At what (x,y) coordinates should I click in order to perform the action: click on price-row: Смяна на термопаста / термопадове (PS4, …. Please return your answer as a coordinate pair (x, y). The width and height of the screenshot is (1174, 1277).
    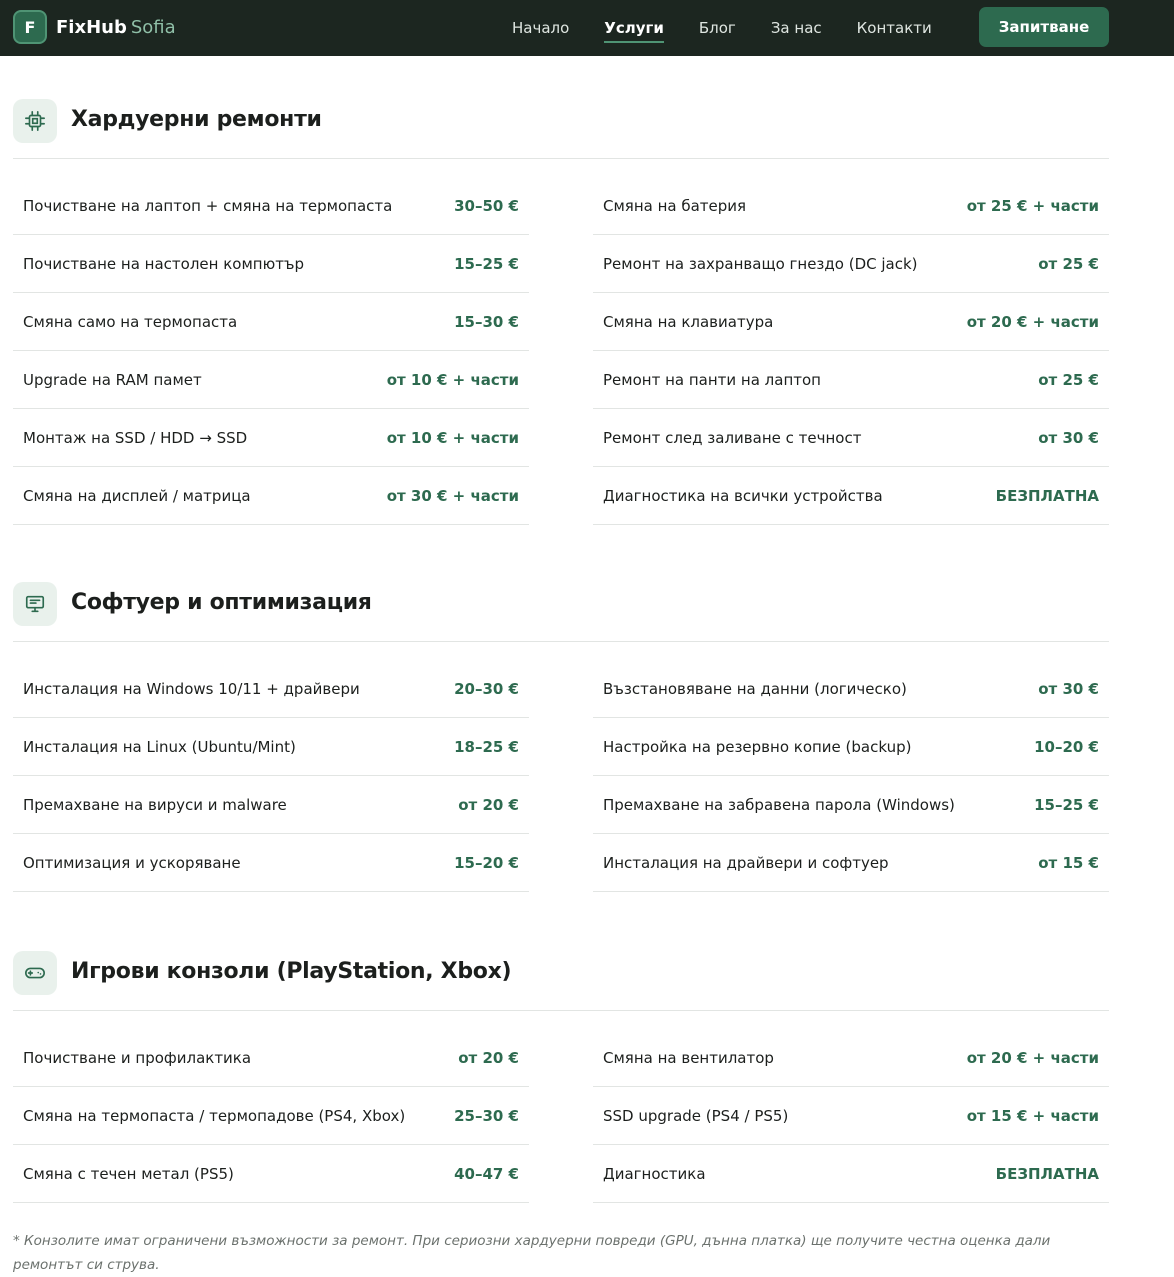
    Looking at the image, I should click on (271, 1116).